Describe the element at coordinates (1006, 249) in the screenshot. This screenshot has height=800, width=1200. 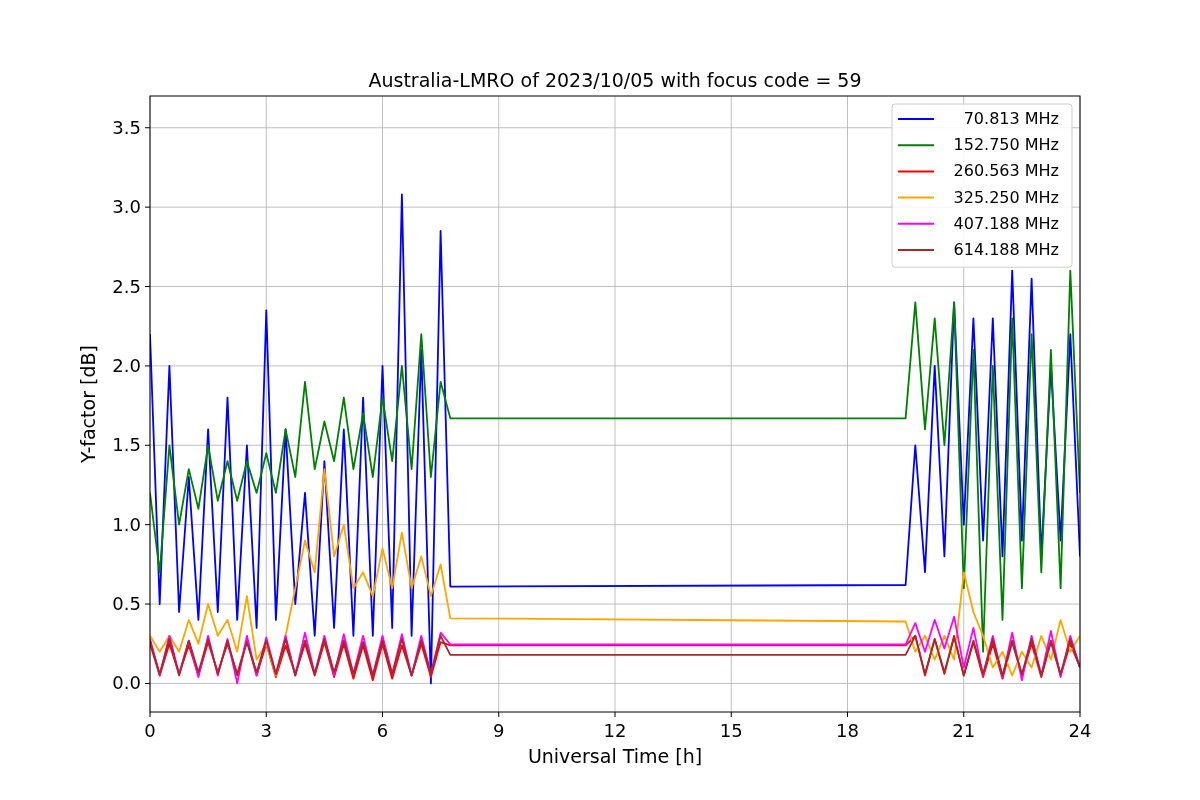
I see `legend-label: 614.188 MHz` at that location.